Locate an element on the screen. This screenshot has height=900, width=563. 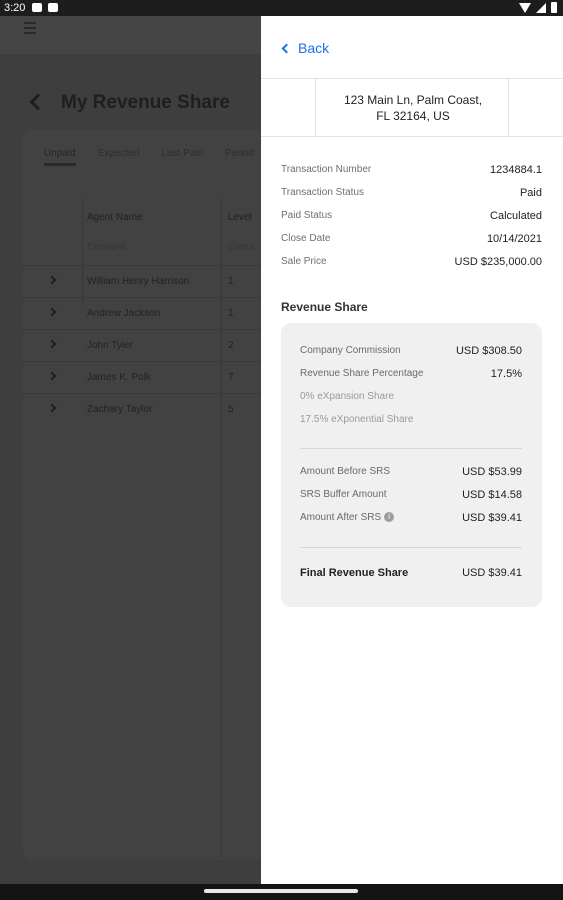
agent-name: William Henry Harrison is located at coordinates (138, 281).